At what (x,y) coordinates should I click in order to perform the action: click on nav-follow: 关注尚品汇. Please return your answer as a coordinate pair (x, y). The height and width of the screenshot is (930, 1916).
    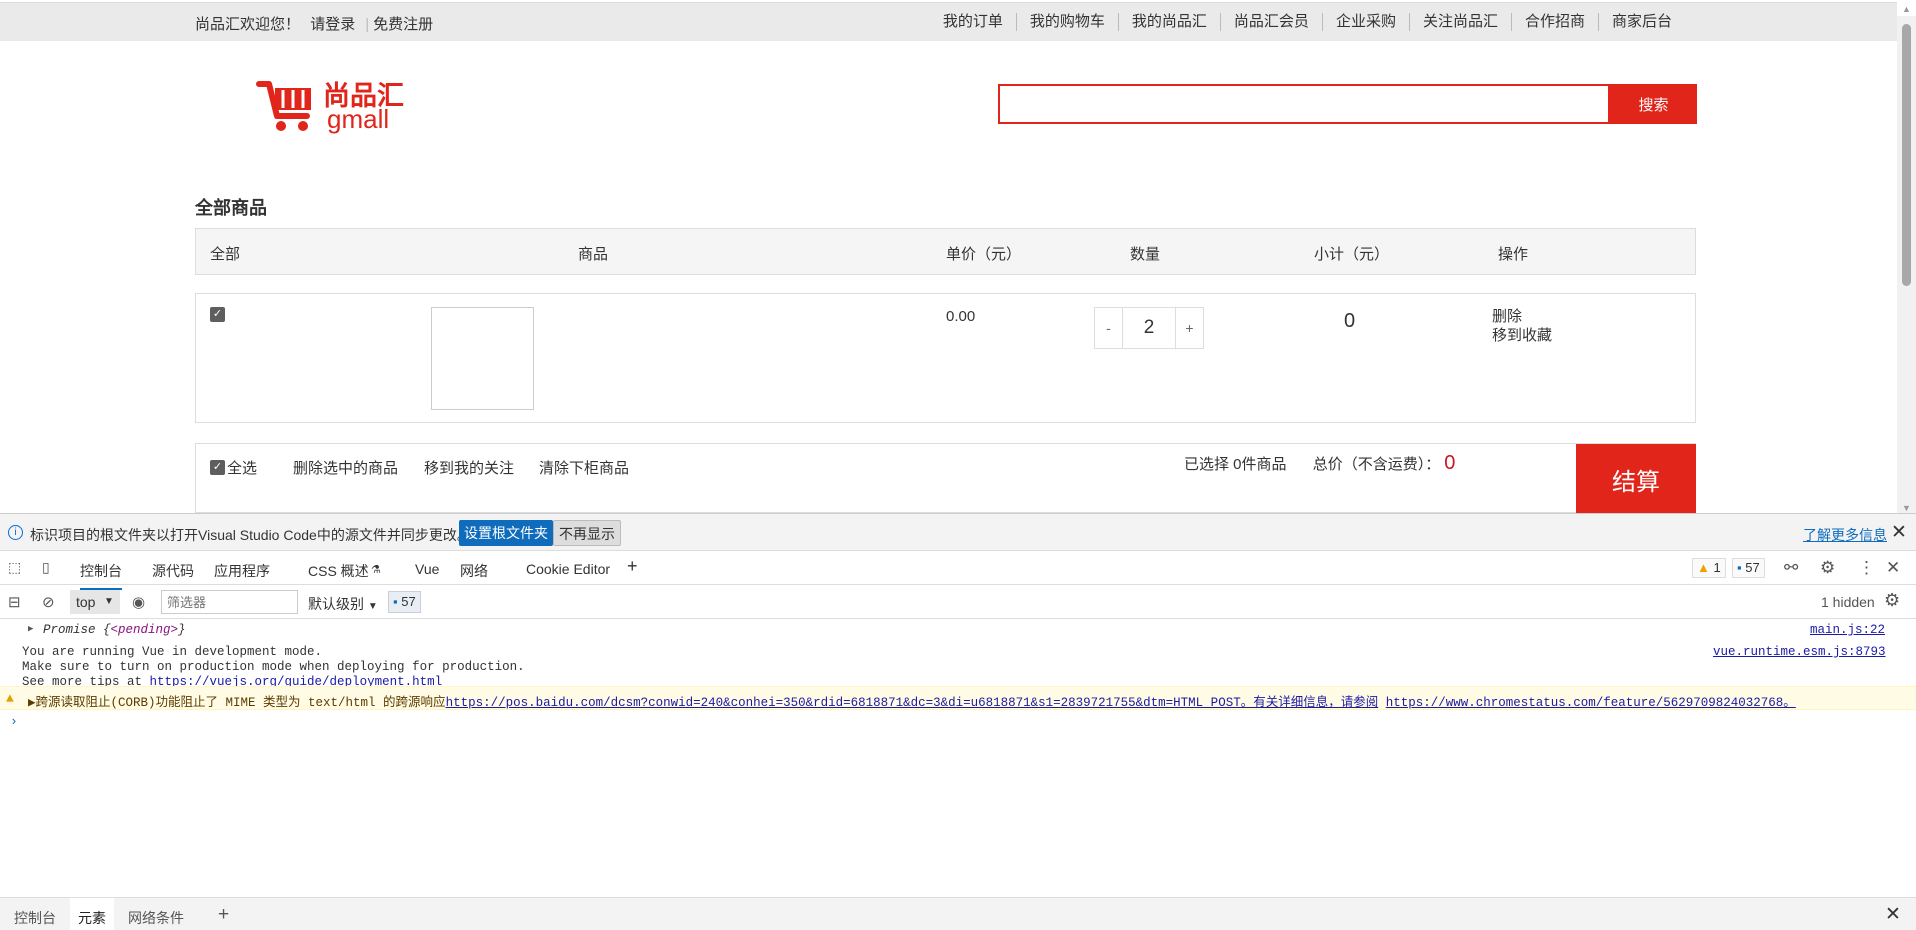
    Looking at the image, I should click on (1459, 22).